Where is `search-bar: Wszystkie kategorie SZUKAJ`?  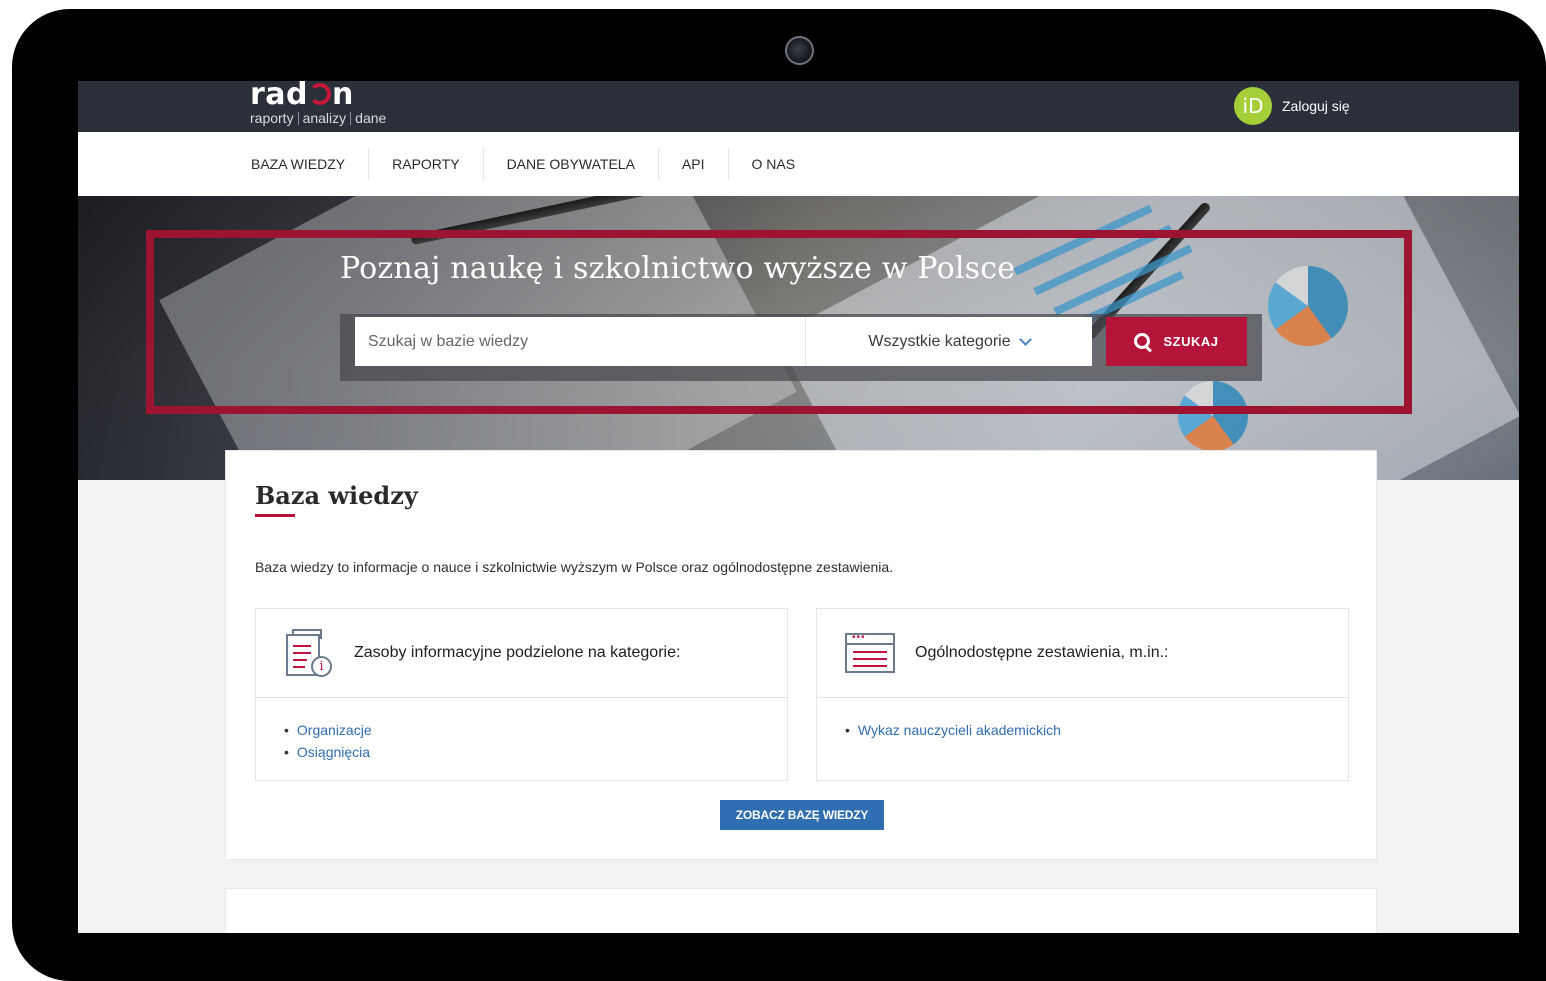
search-bar: Wszystkie kategorie SZUKAJ is located at coordinates (801, 347).